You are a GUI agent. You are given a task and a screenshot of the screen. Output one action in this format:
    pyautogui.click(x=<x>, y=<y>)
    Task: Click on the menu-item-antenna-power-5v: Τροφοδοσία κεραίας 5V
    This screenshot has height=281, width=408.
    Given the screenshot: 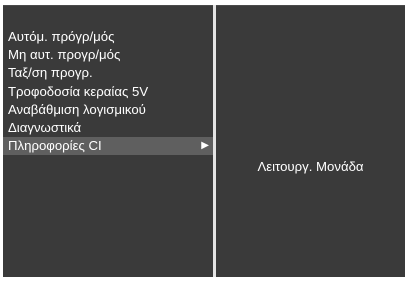 What is the action you would take?
    pyautogui.click(x=108, y=92)
    